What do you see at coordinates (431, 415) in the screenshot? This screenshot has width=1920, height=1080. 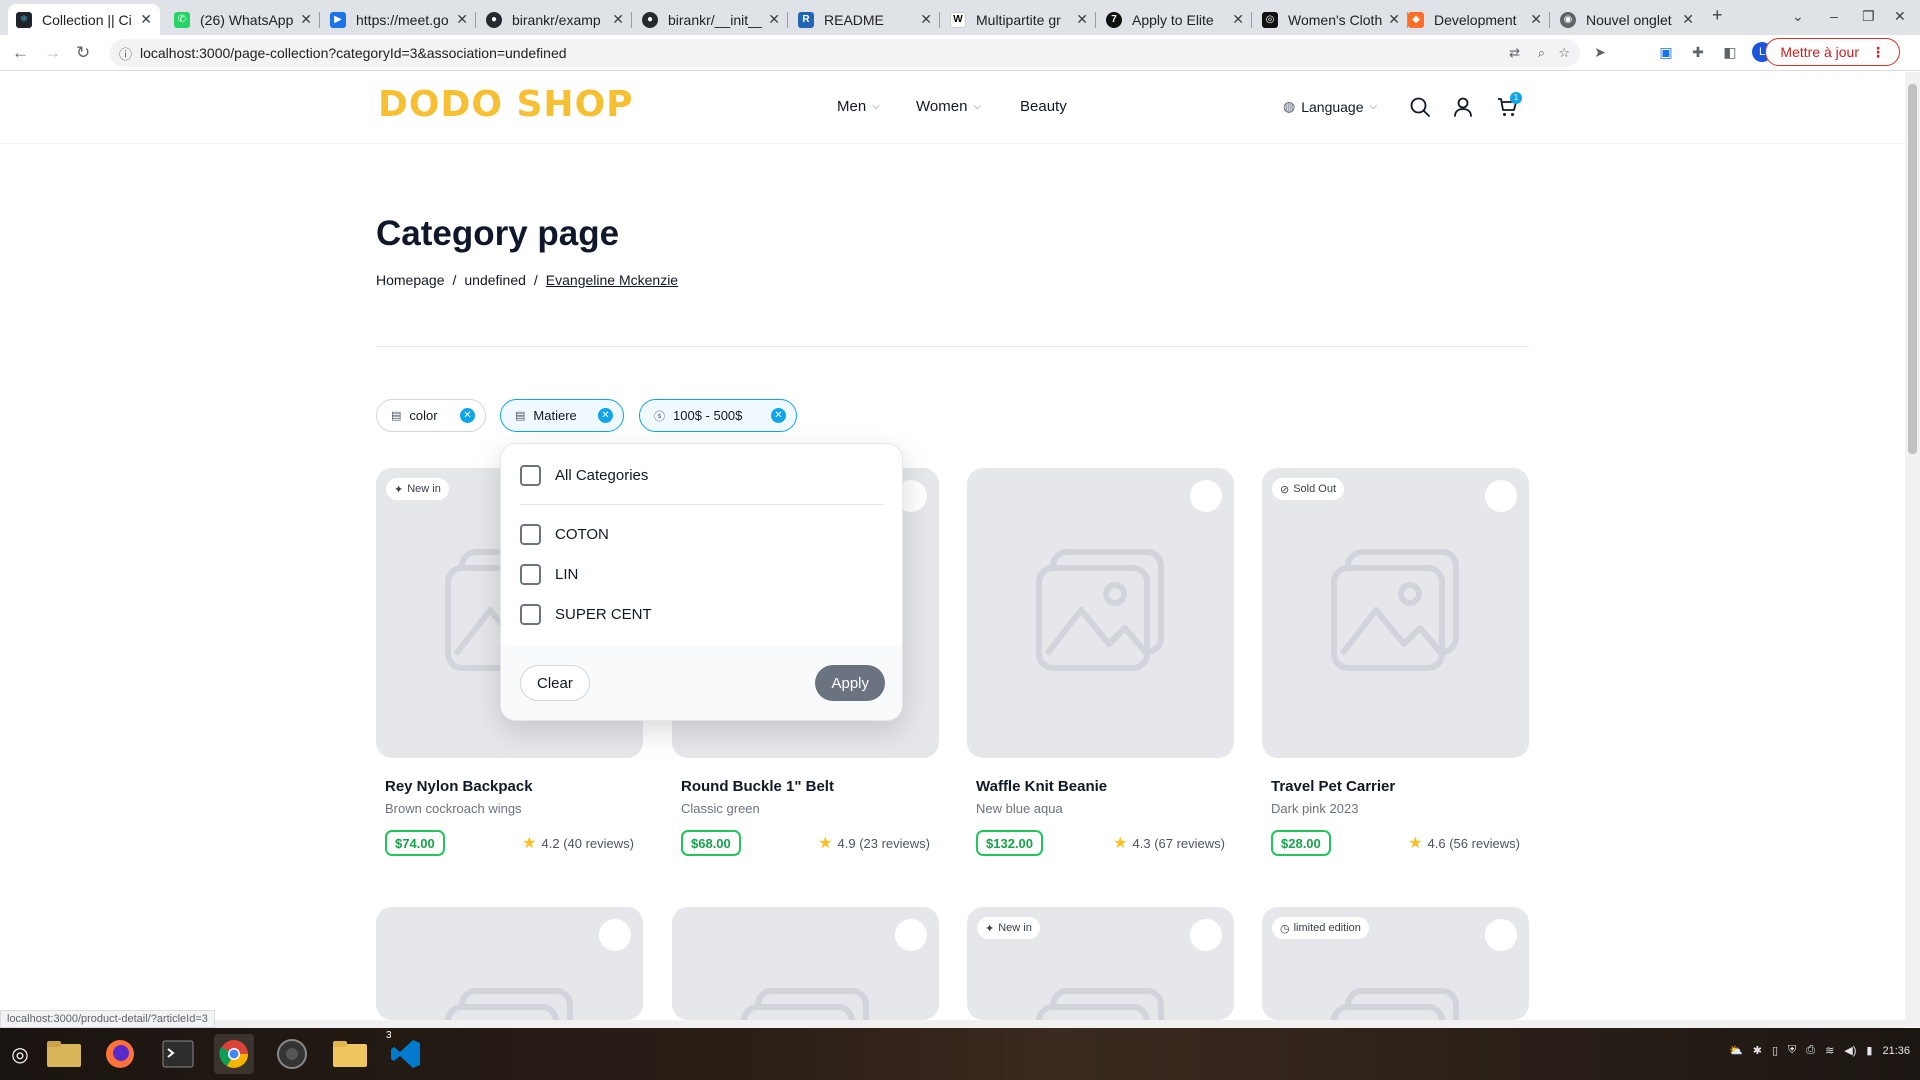 I see `filter-chip-color: ▤ color ✕` at bounding box center [431, 415].